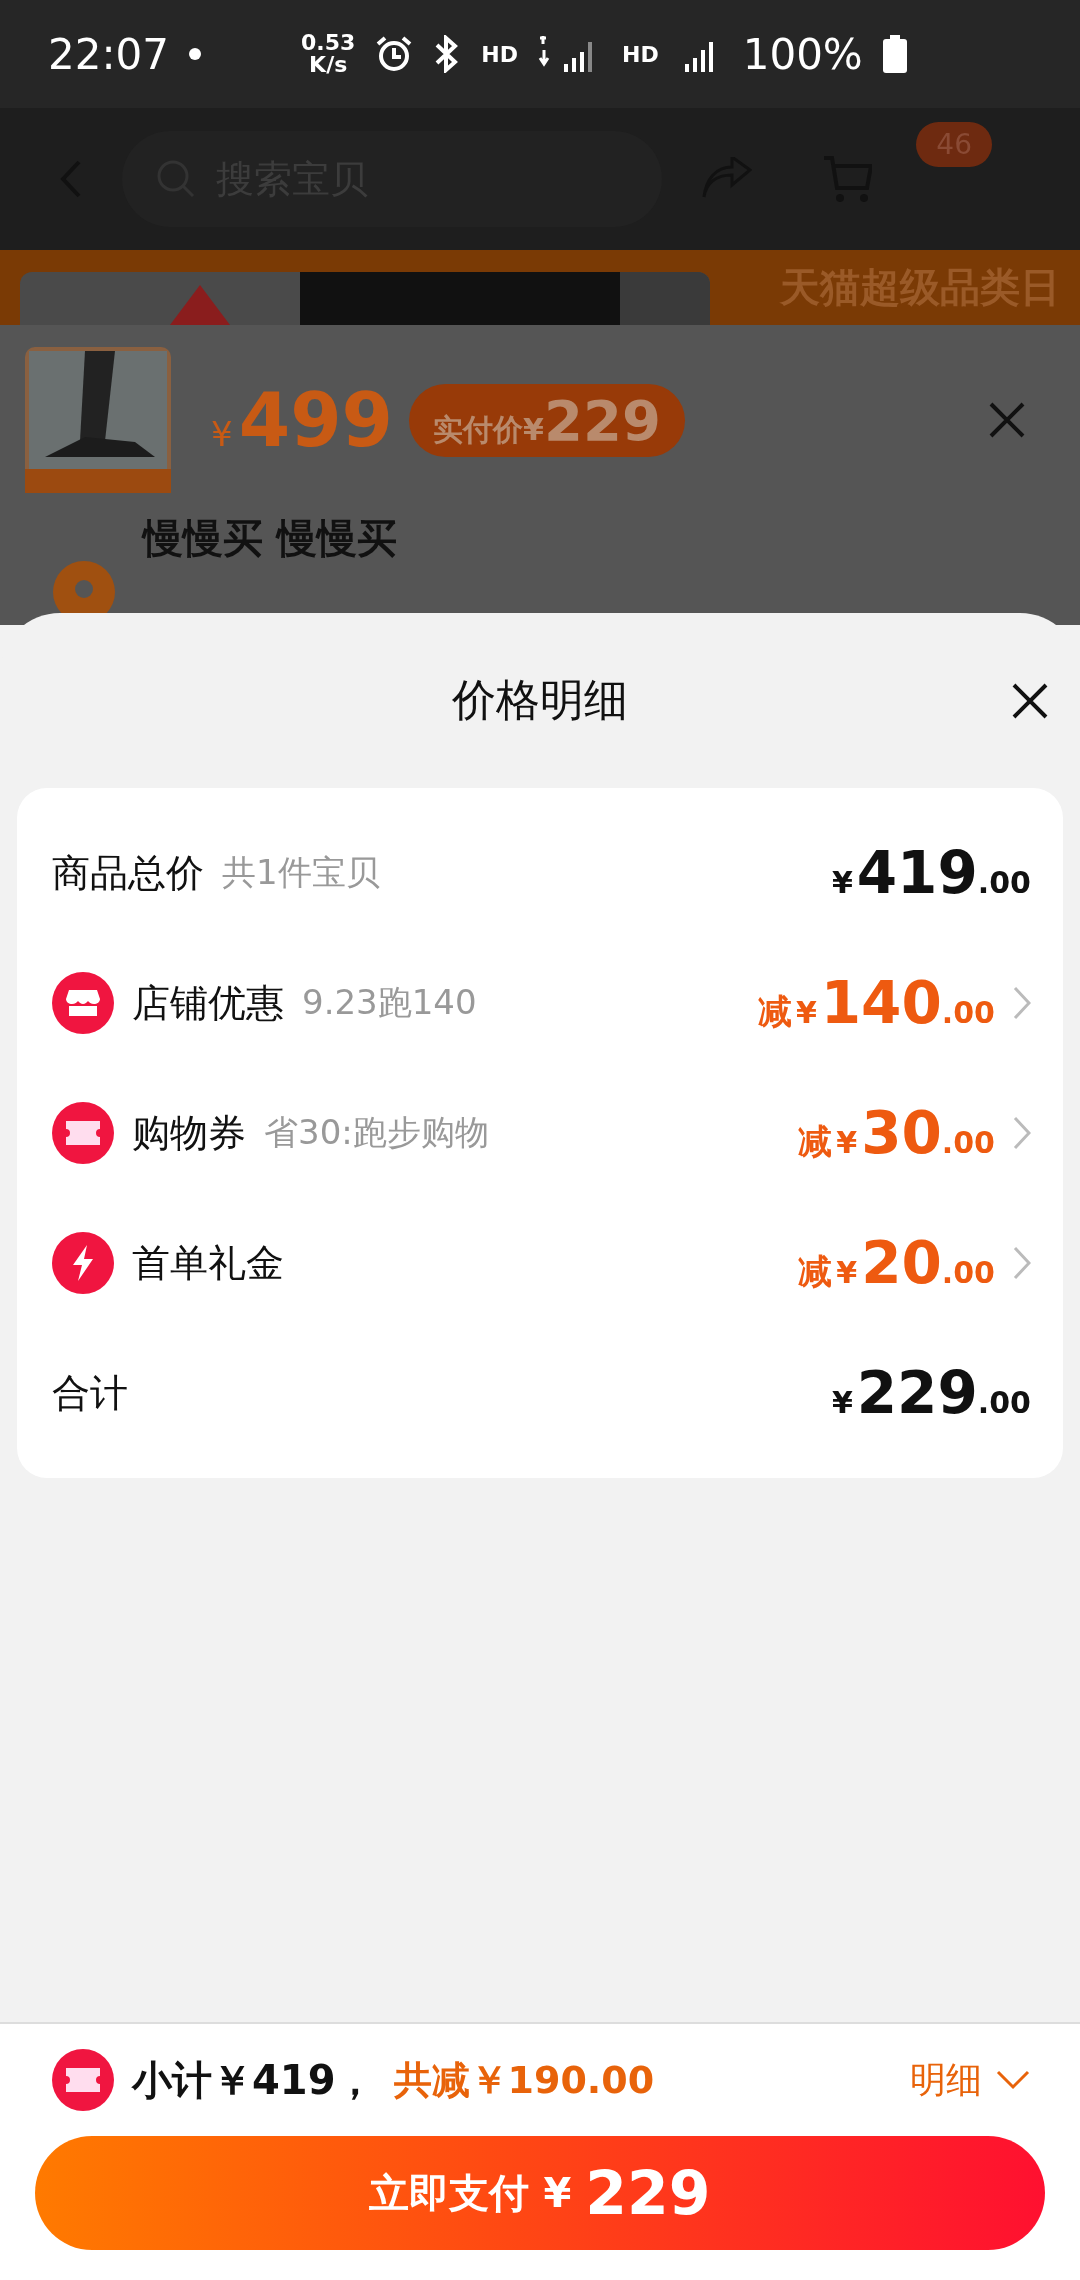 The width and height of the screenshot is (1080, 2280). Describe the element at coordinates (876, 1003) in the screenshot. I see `row-amount: 减¥140.00` at that location.